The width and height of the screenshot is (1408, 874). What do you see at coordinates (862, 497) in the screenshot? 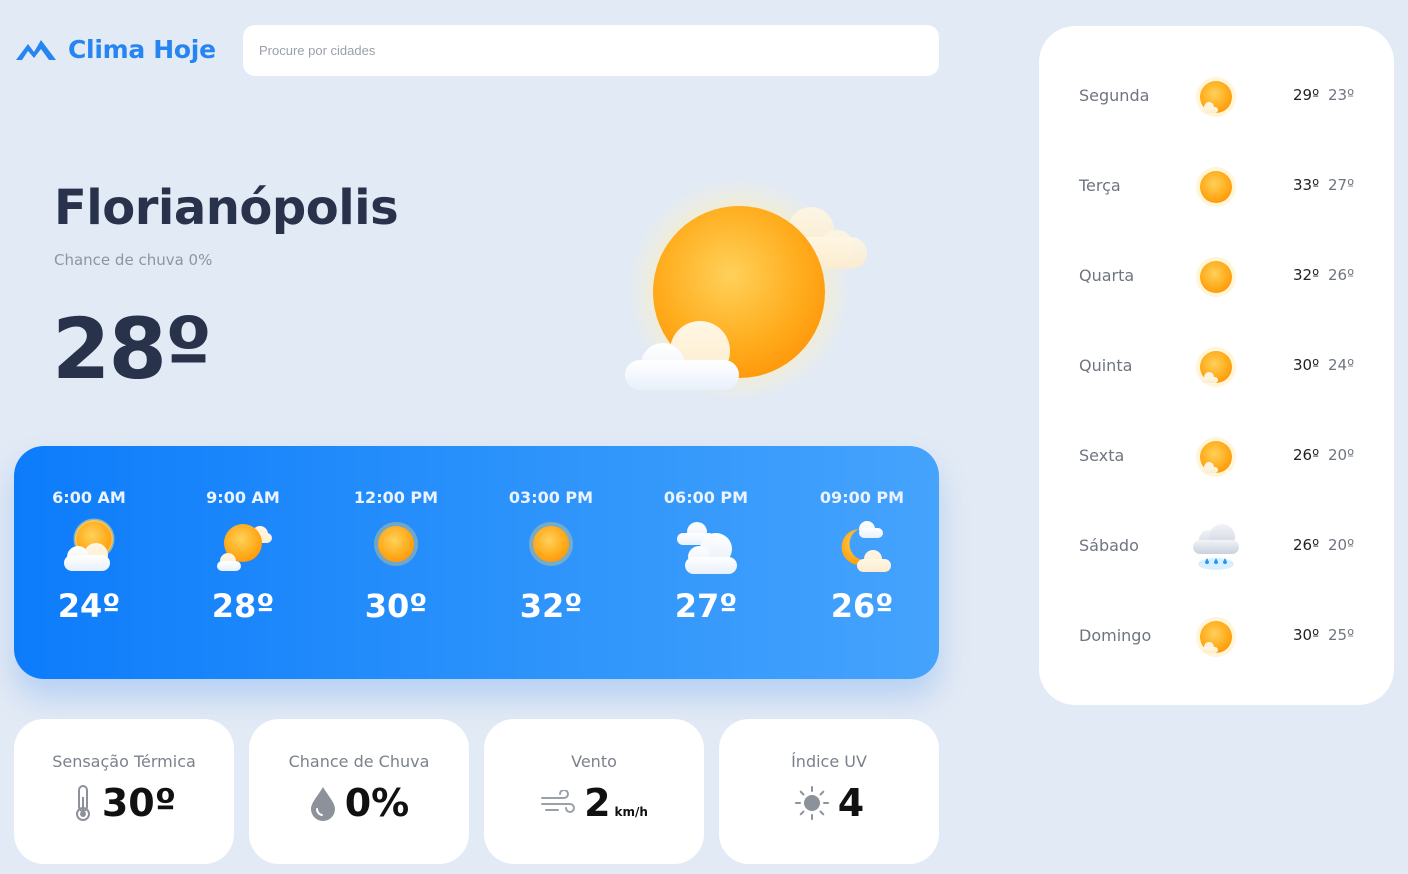
I see `hour-time: 09:00 PM` at bounding box center [862, 497].